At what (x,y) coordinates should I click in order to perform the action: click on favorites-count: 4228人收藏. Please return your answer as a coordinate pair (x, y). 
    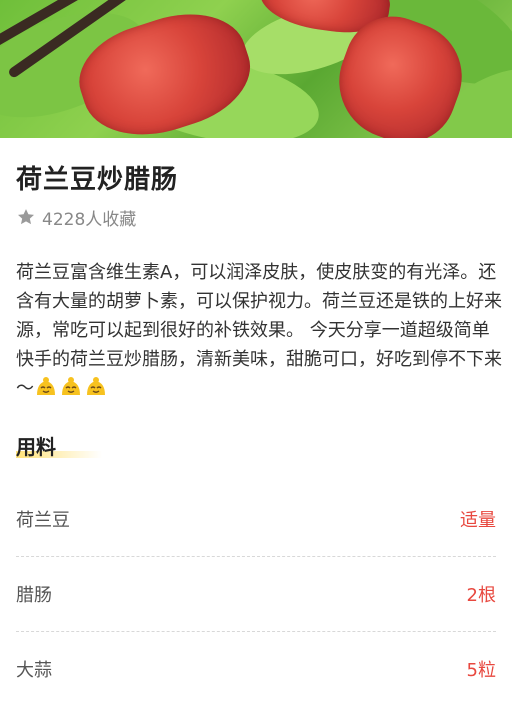
    Looking at the image, I should click on (256, 218).